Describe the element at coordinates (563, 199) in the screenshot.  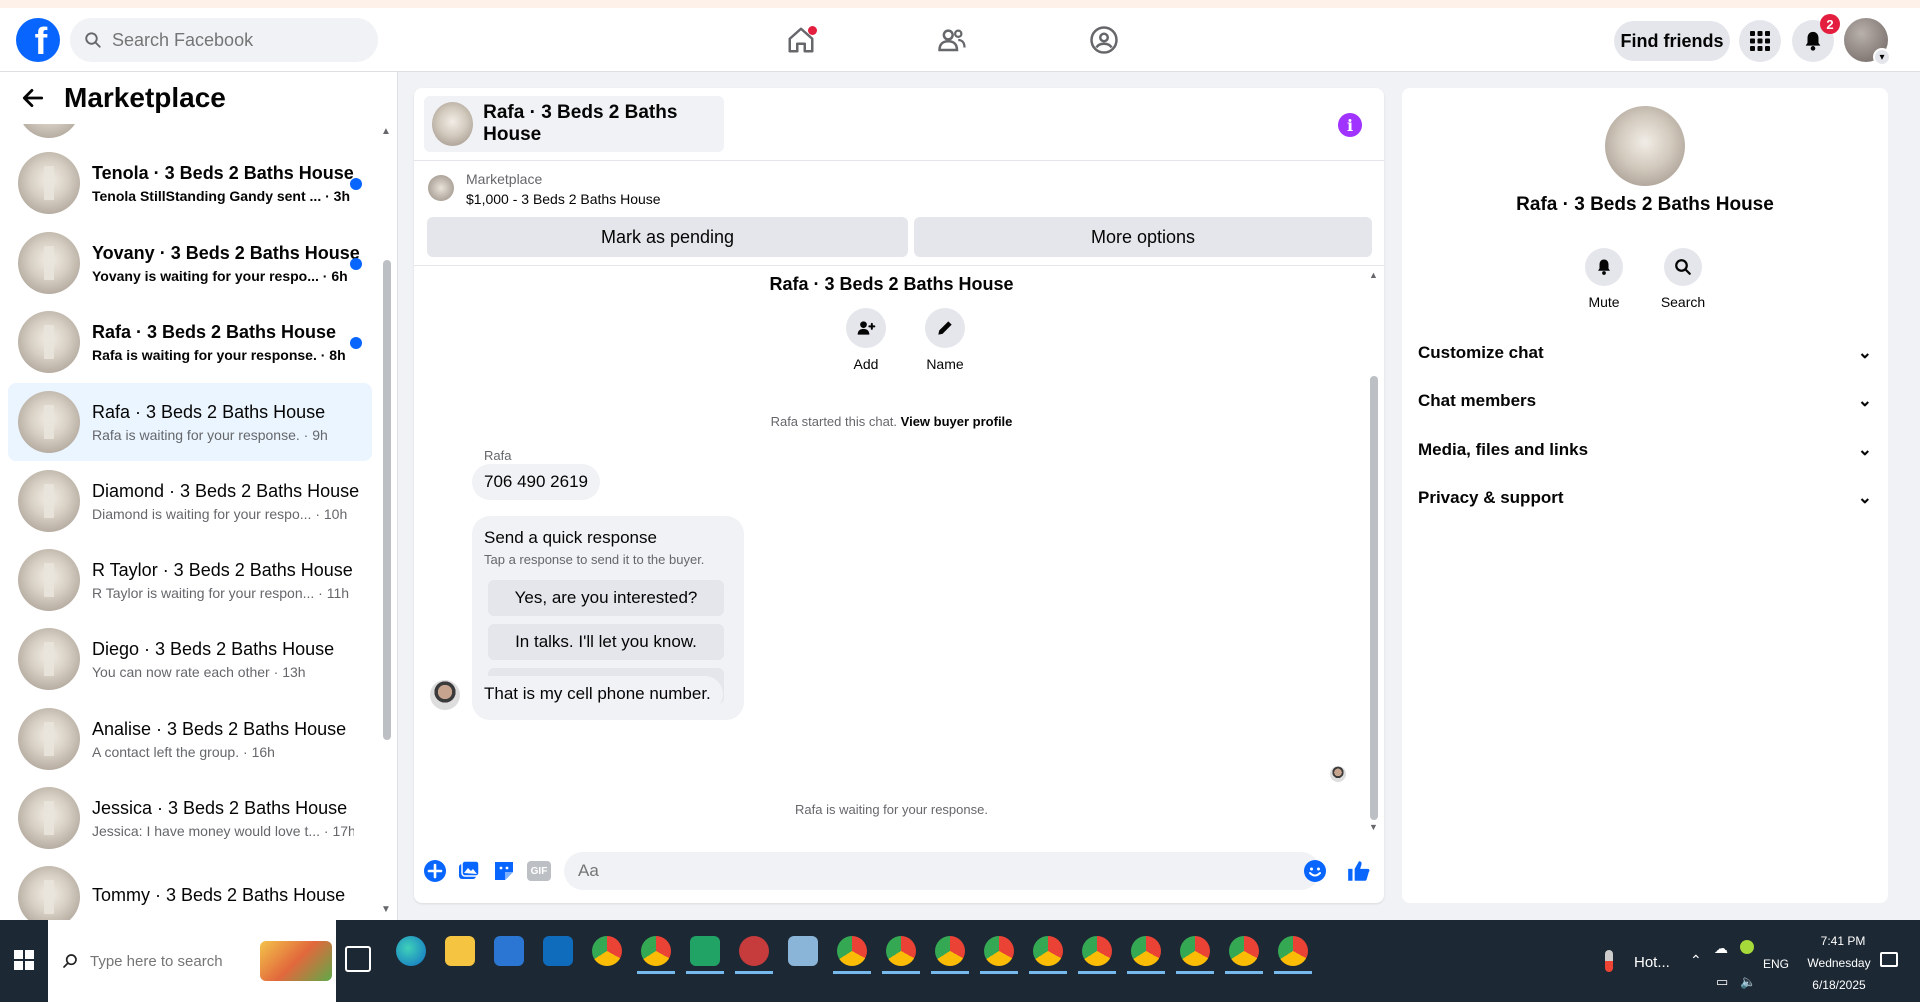
I see `listing-name: $1,000 - 3 Beds 2 Baths House` at that location.